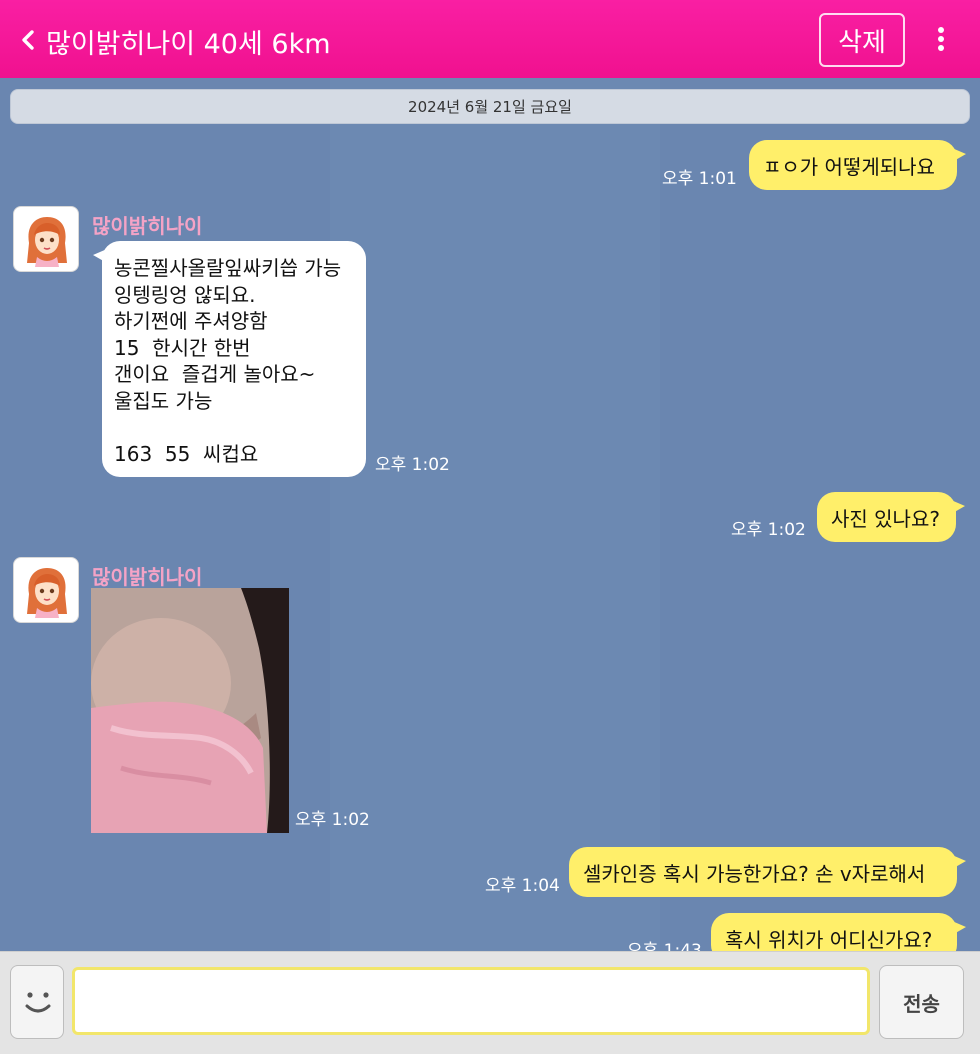 The height and width of the screenshot is (1054, 980). What do you see at coordinates (767, 872) in the screenshot?
I see `outgoing-message: 셀카인증 혹시 가능한가요? 손 v자로해서` at bounding box center [767, 872].